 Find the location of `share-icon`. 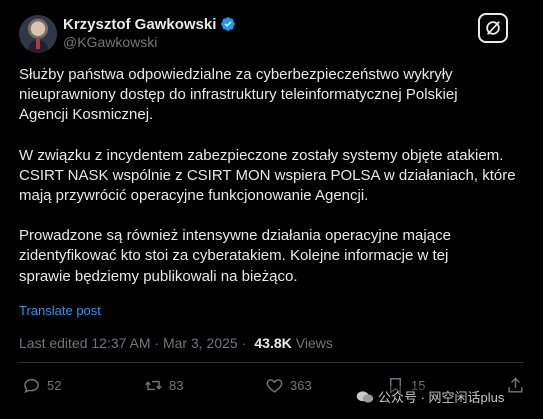

share-icon is located at coordinates (515, 385).